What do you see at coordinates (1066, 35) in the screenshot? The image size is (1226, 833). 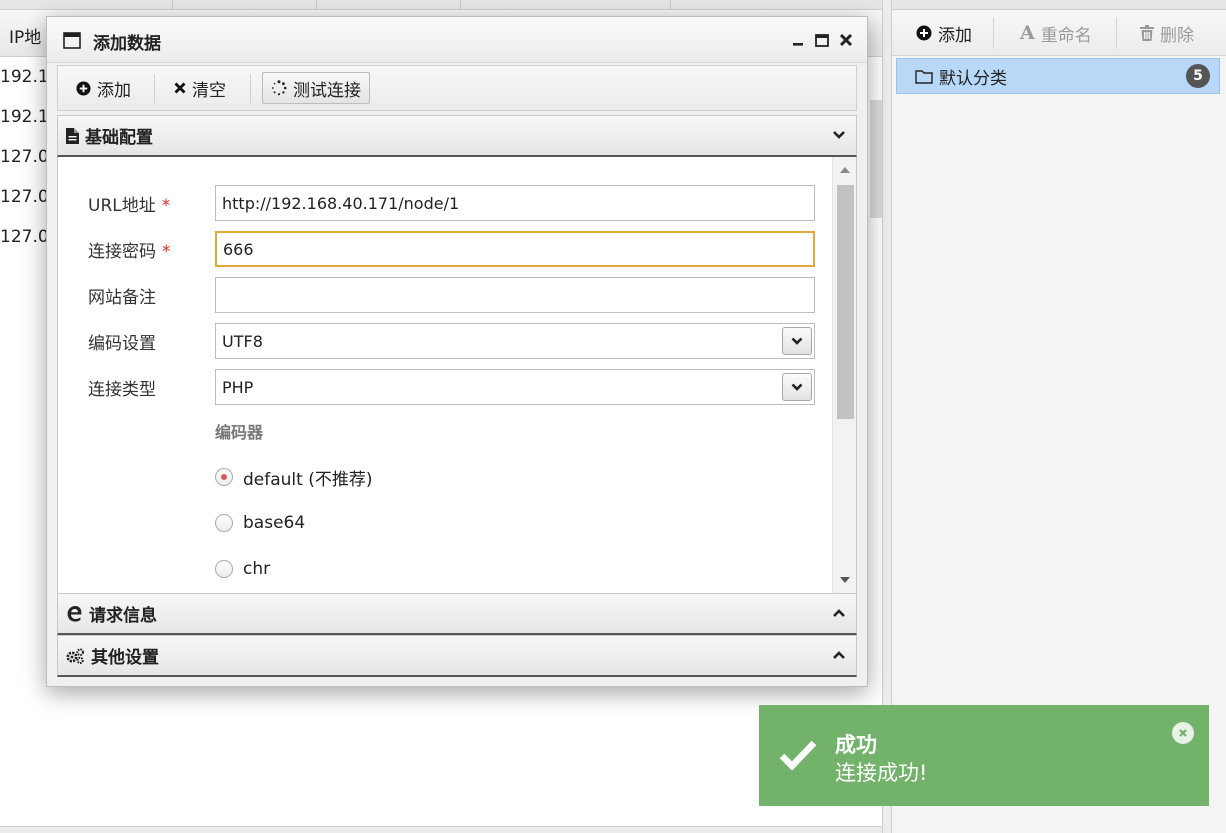 I see `category-rename-label: 重命名` at bounding box center [1066, 35].